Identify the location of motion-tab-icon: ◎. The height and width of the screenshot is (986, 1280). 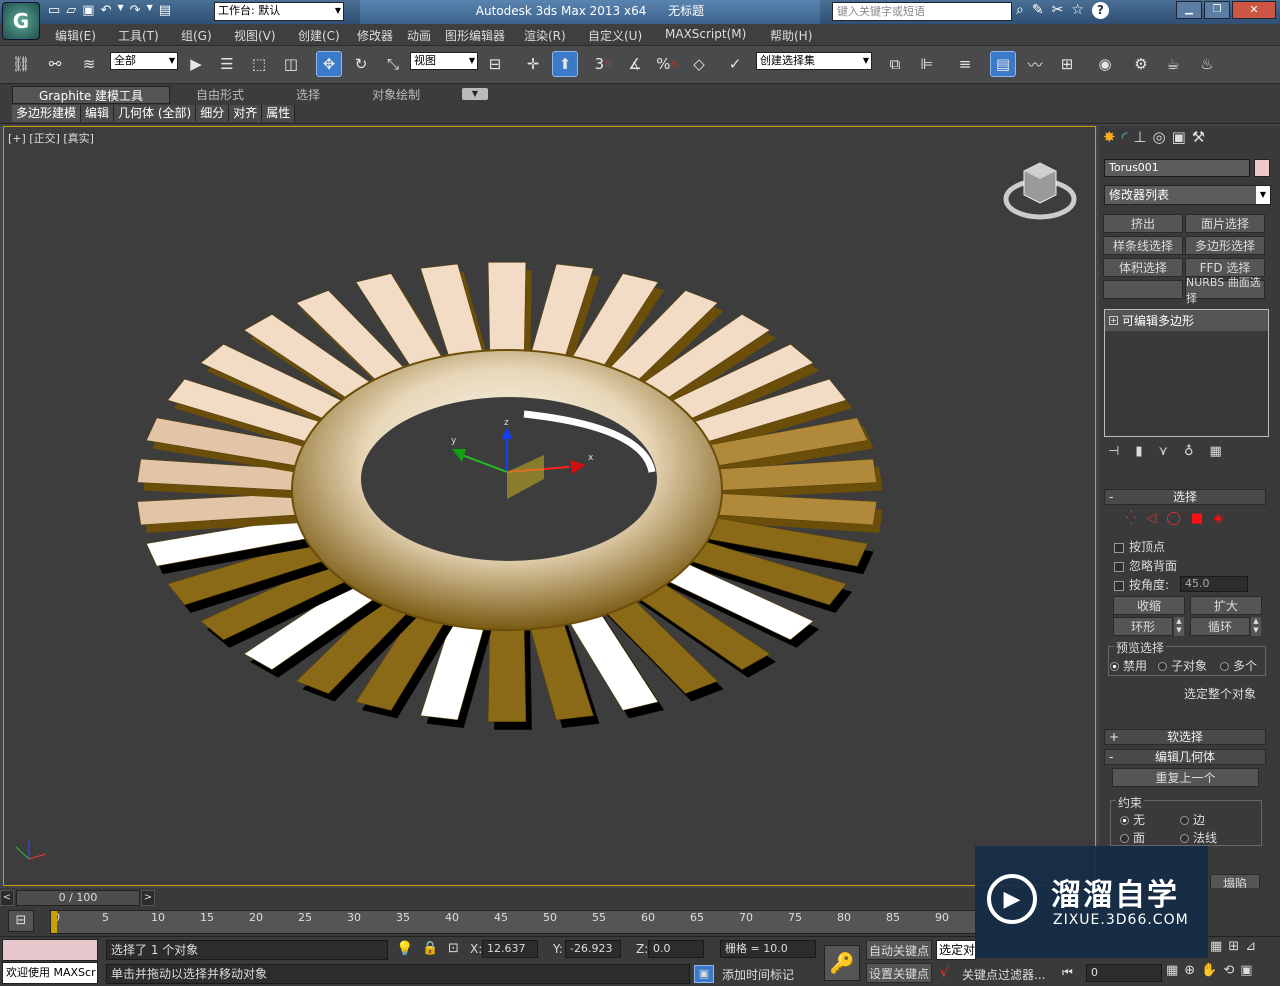
(1158, 137).